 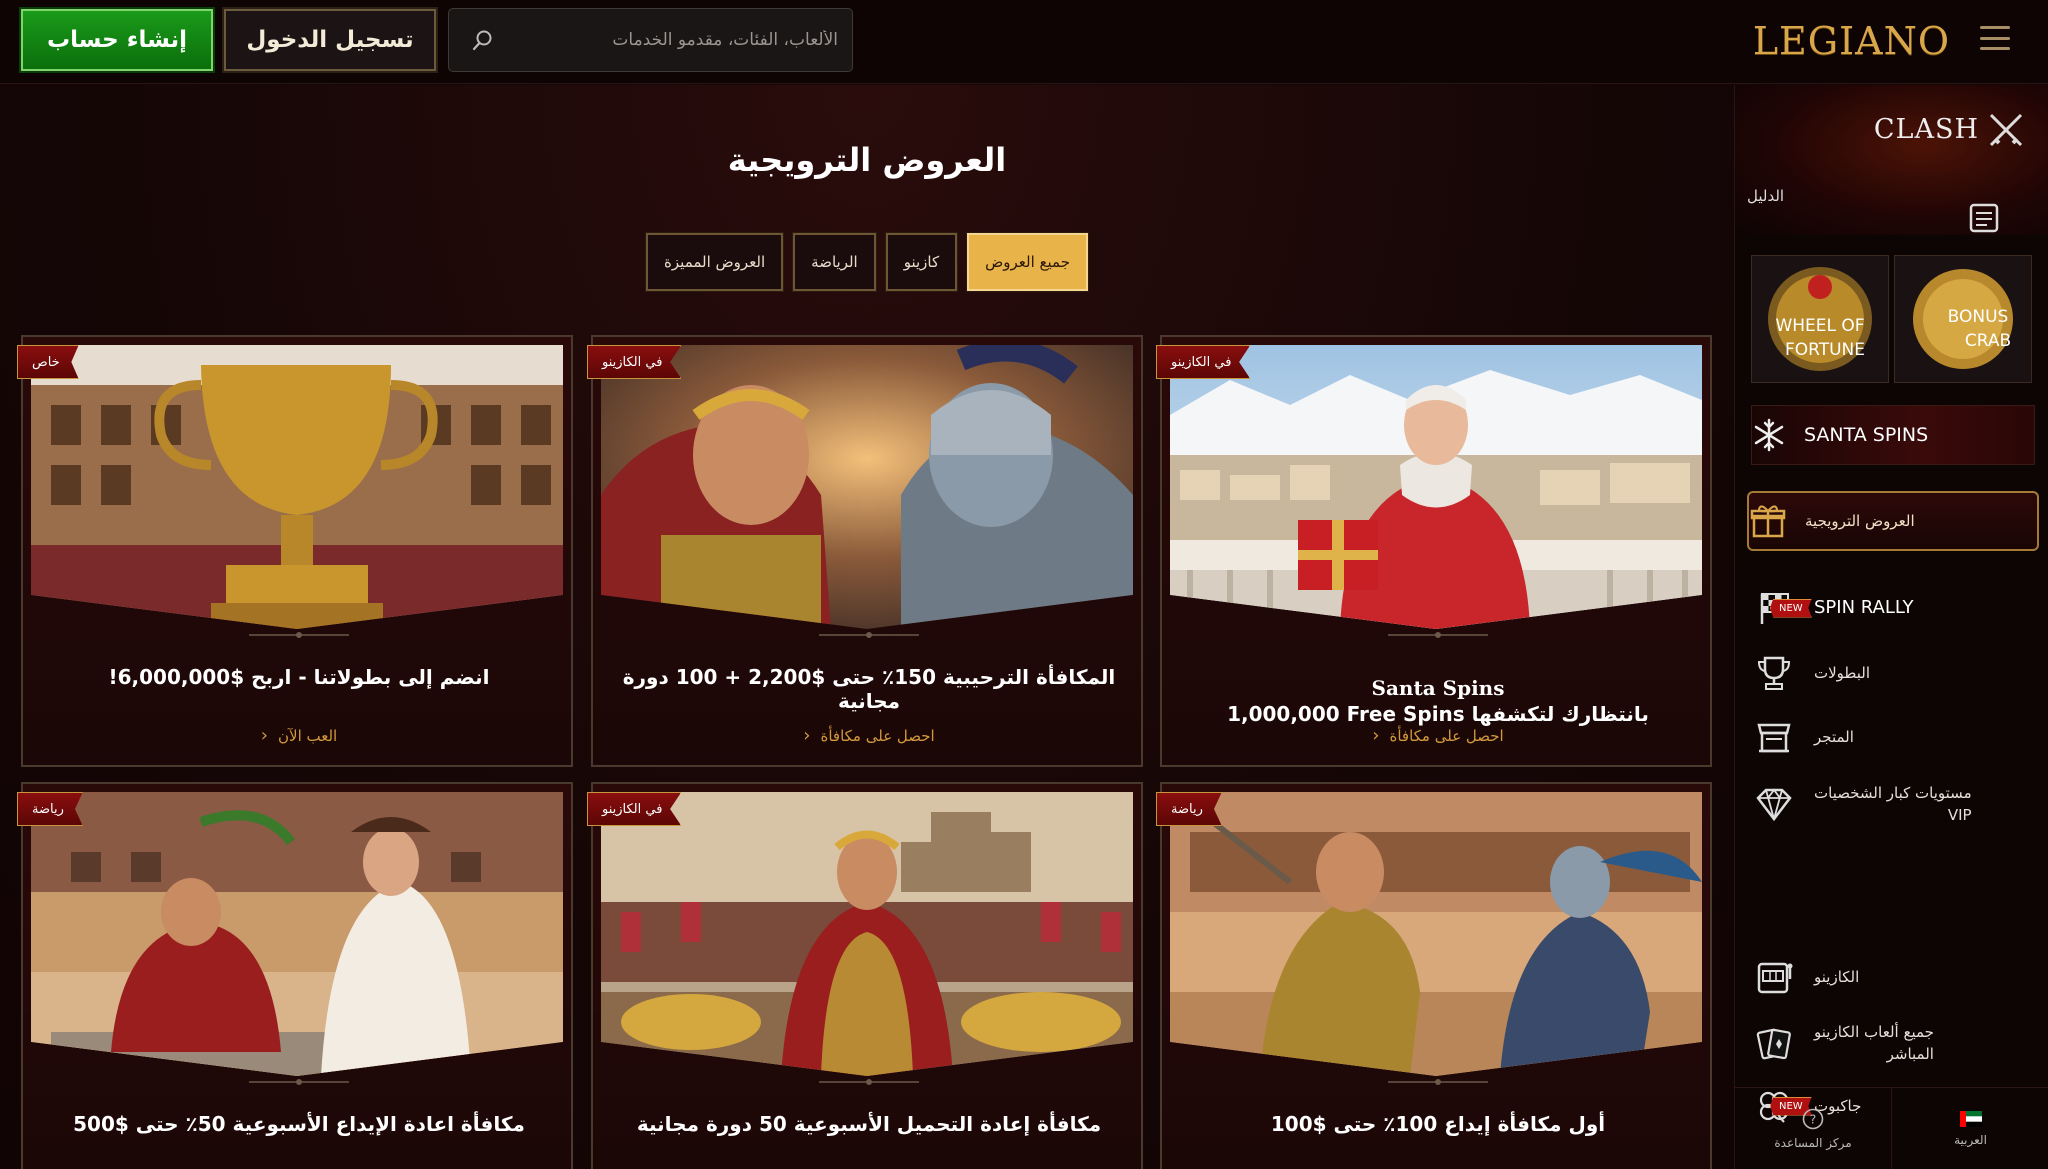 I want to click on sidebar-footer: العربية ? مركز المساعدة, so click(x=1891, y=1128).